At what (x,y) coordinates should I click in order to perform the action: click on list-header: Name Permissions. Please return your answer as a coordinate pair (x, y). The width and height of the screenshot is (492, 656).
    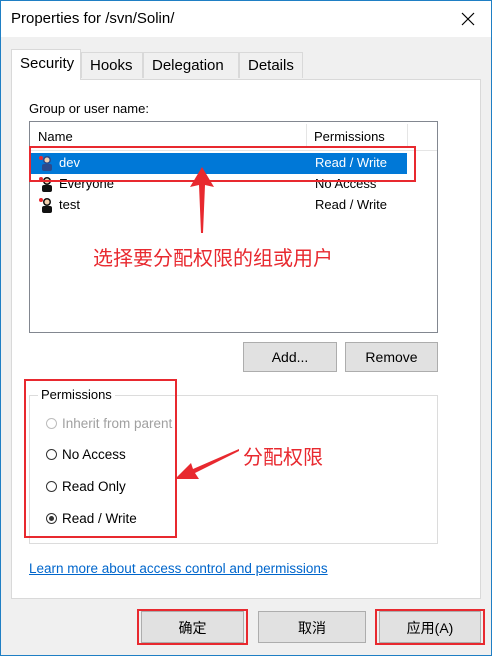
    Looking at the image, I should click on (233, 136).